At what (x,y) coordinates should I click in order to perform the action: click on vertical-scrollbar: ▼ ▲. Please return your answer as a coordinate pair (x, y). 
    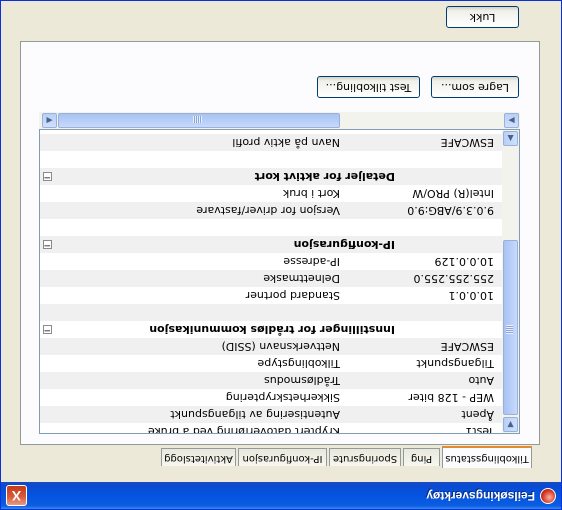
    Looking at the image, I should click on (510, 281).